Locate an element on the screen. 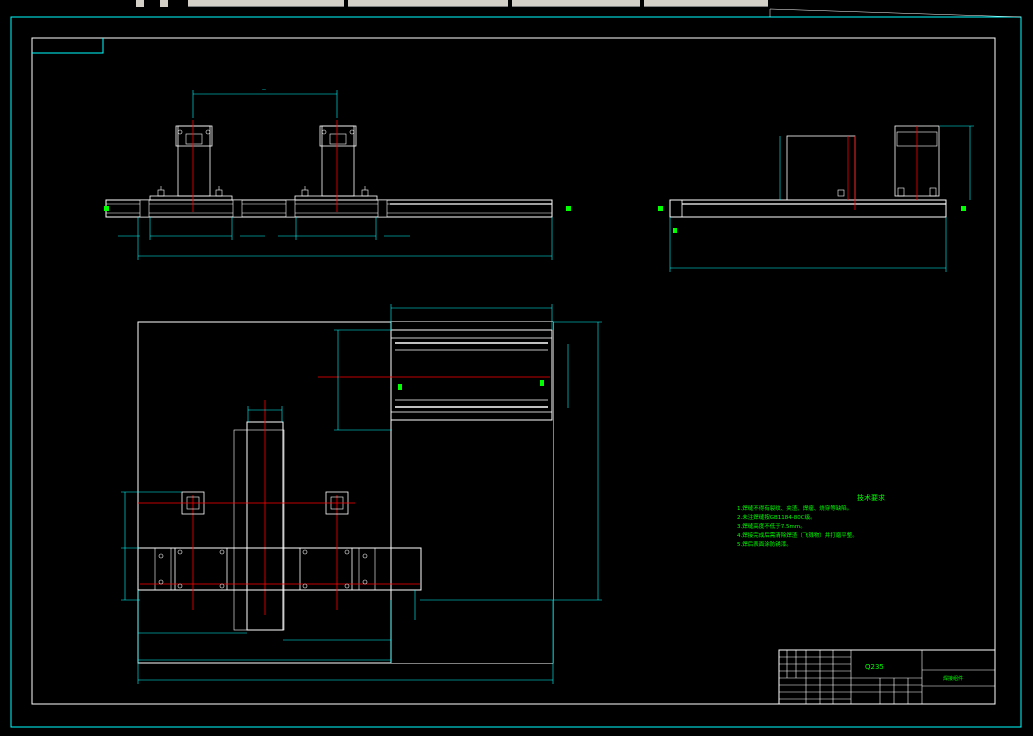 The height and width of the screenshot is (736, 1033). title-drawing-name: 焊接组件 is located at coordinates (953, 678).